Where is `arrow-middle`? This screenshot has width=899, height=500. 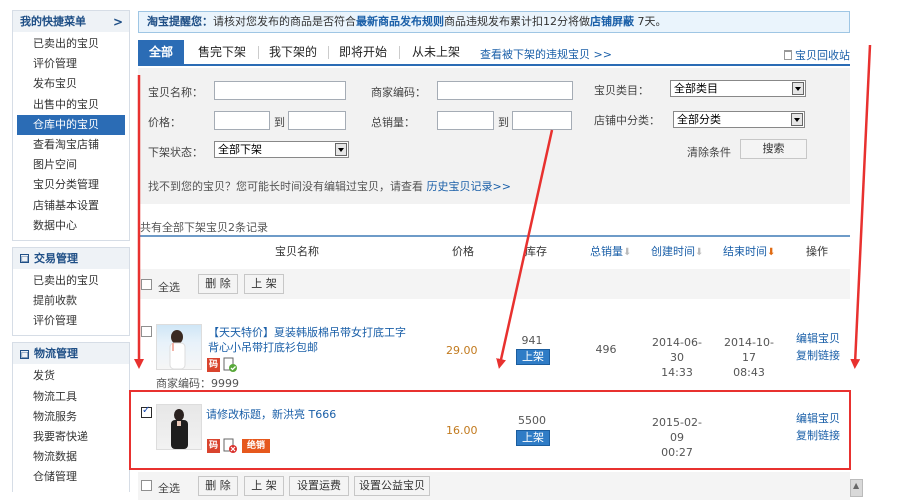
arrow-middle is located at coordinates (525, 249).